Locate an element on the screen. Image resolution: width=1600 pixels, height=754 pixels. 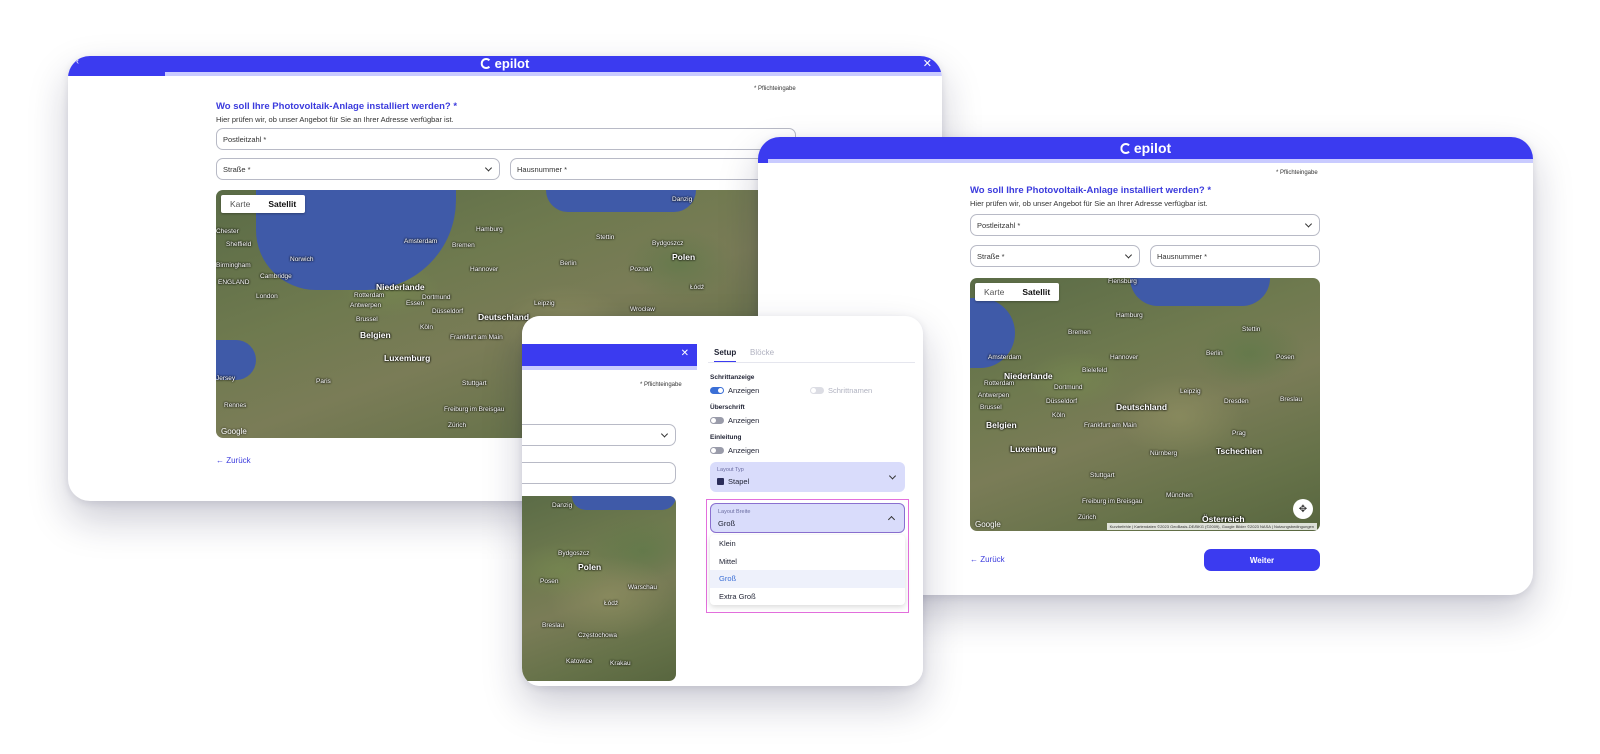
map-label: Hamburg is located at coordinates (1129, 315).